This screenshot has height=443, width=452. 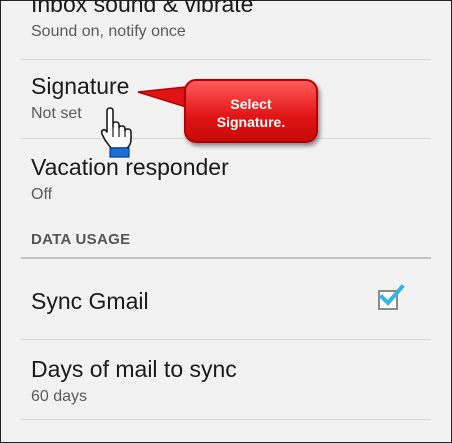 What do you see at coordinates (251, 104) in the screenshot?
I see `callout-line-1: Select` at bounding box center [251, 104].